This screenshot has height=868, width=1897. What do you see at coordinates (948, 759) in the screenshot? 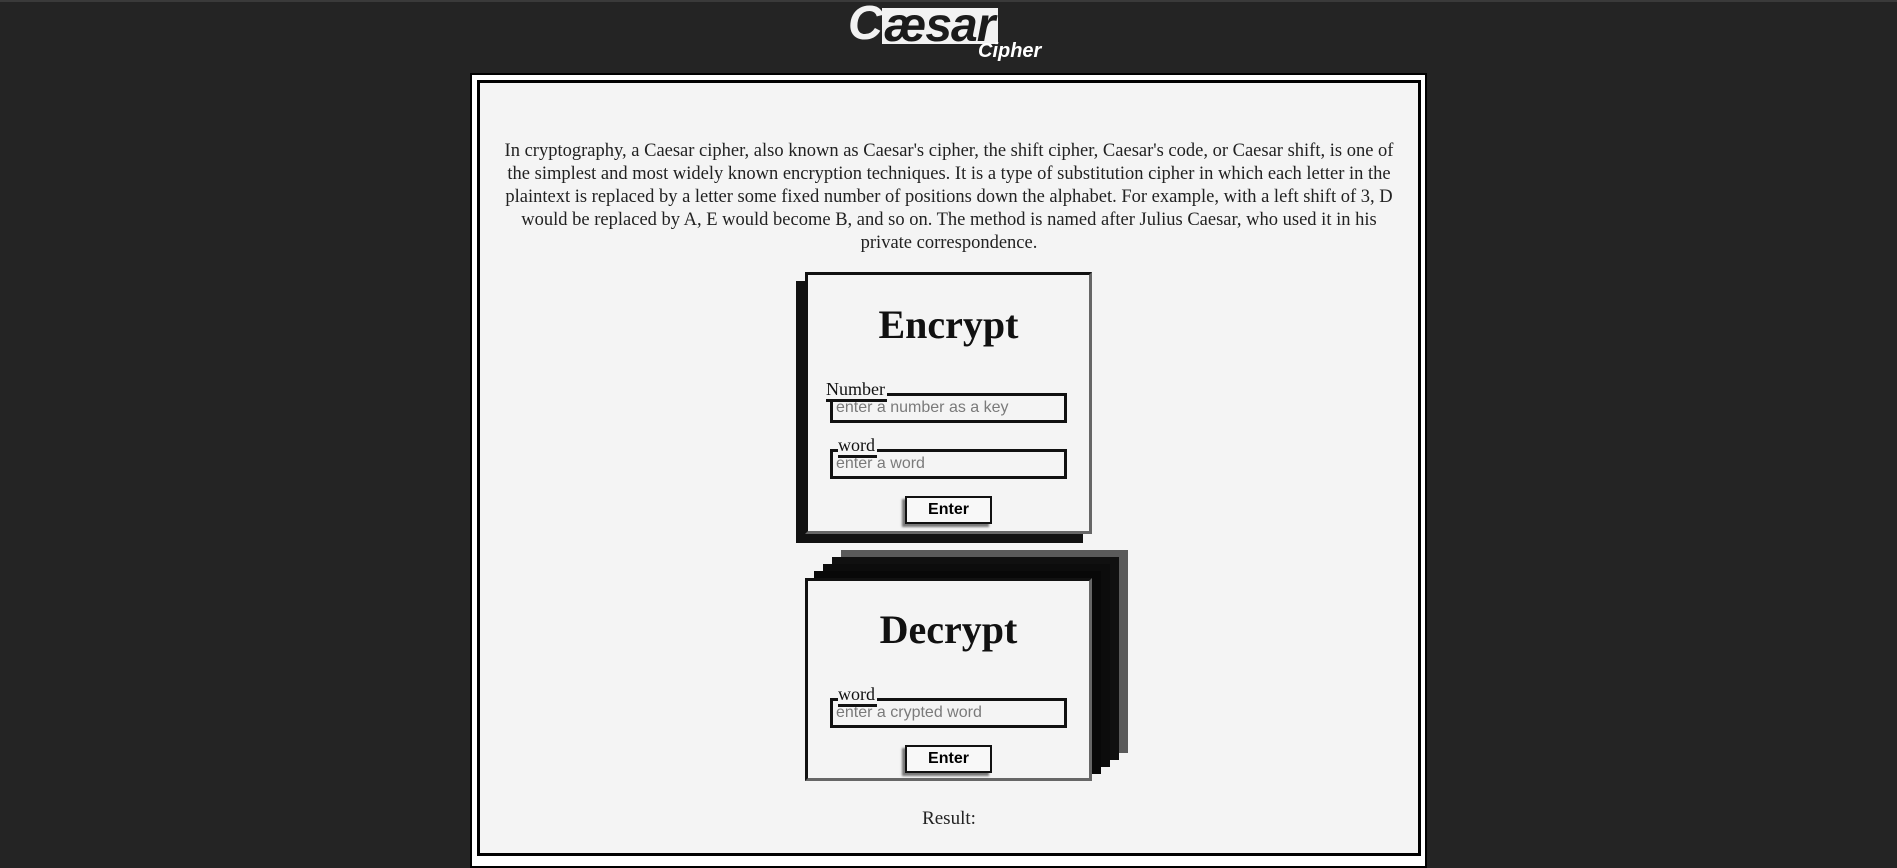
I see `decrypt-enter-button: Enter` at bounding box center [948, 759].